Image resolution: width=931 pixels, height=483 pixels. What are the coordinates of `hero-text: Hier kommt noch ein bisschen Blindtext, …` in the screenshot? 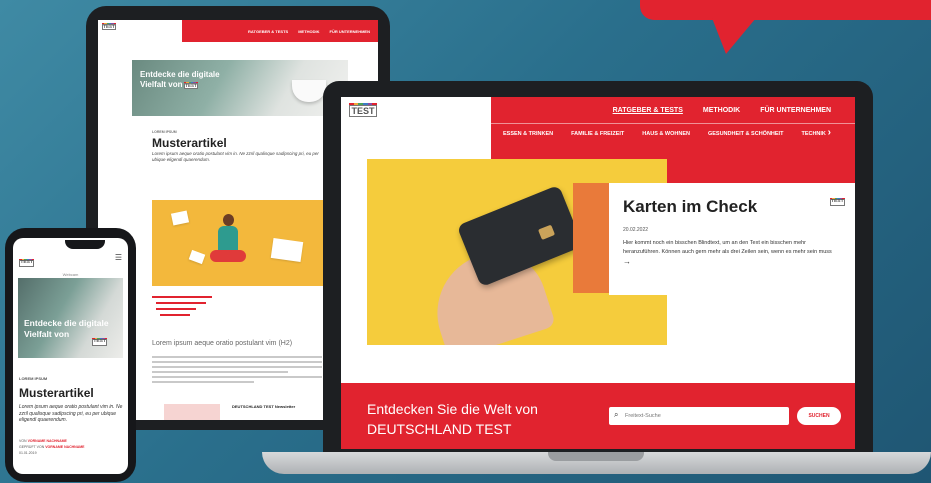 It's located at (732, 253).